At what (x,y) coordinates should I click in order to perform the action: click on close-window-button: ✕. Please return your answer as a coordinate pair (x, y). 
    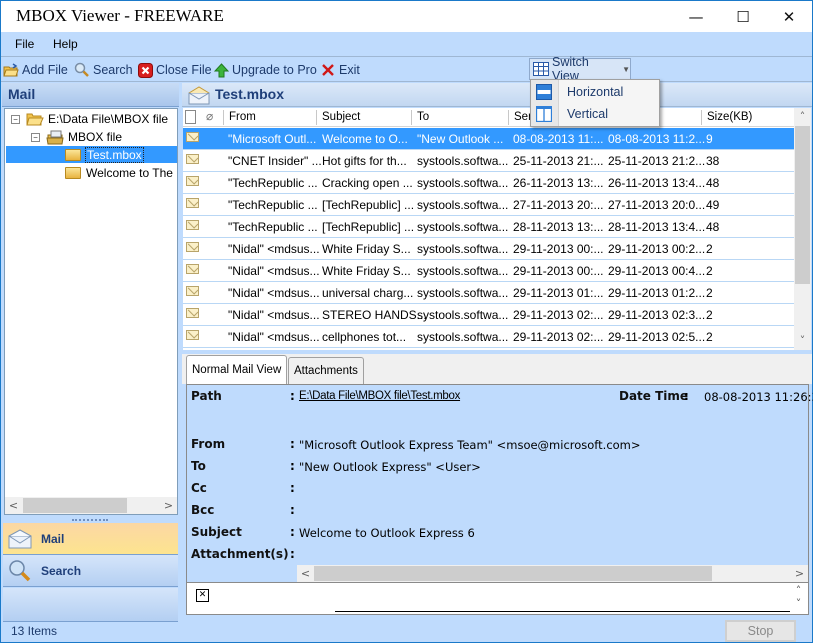
    Looking at the image, I should click on (789, 16).